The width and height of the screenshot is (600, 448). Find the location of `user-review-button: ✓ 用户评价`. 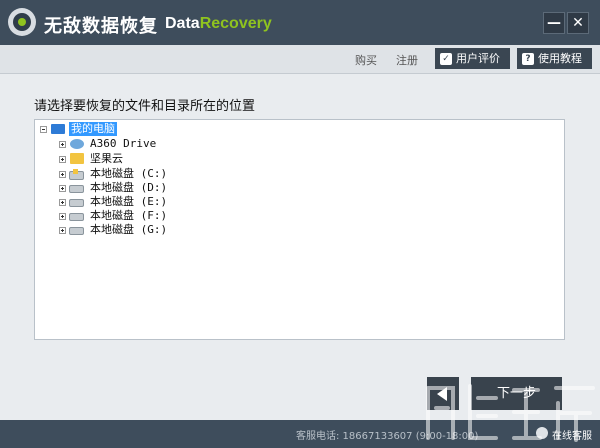

user-review-button: ✓ 用户评价 is located at coordinates (472, 58).